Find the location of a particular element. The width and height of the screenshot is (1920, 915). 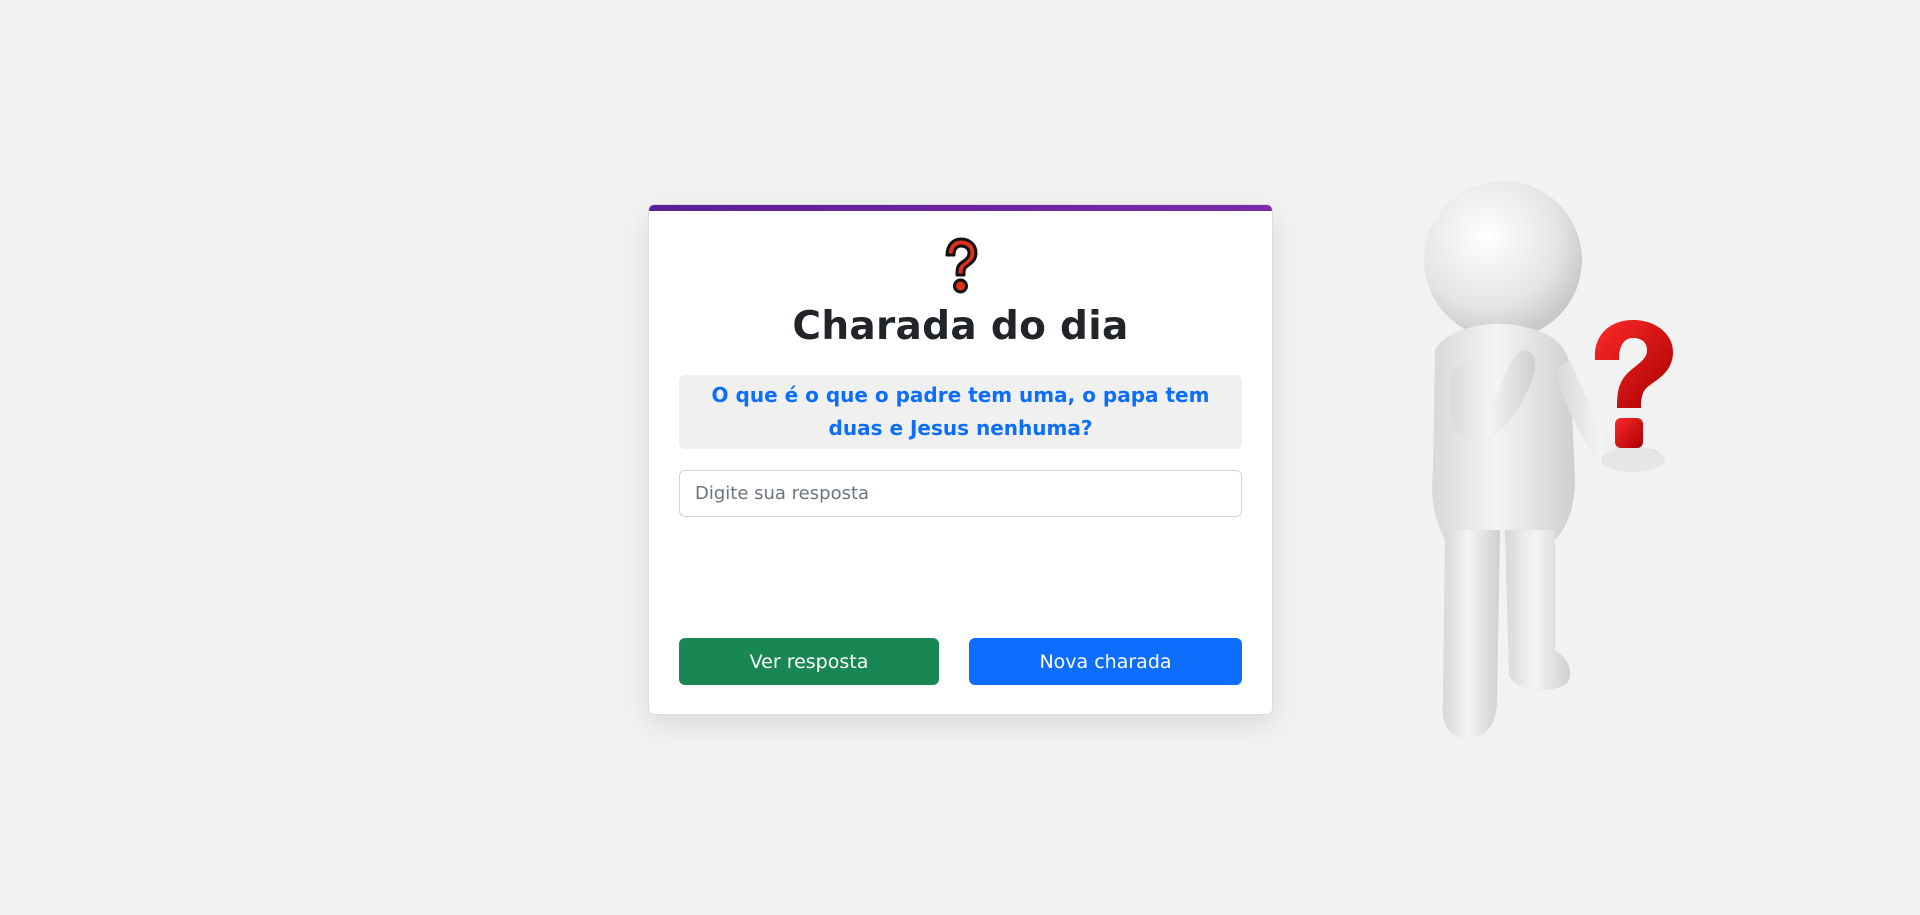

show-answer-button: Ver resposta is located at coordinates (809, 661).